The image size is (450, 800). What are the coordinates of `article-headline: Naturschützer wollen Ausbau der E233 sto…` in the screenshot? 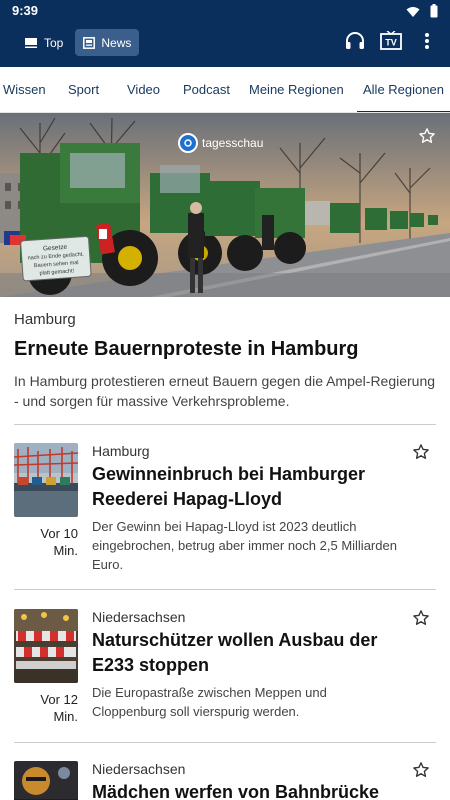 It's located at (235, 652).